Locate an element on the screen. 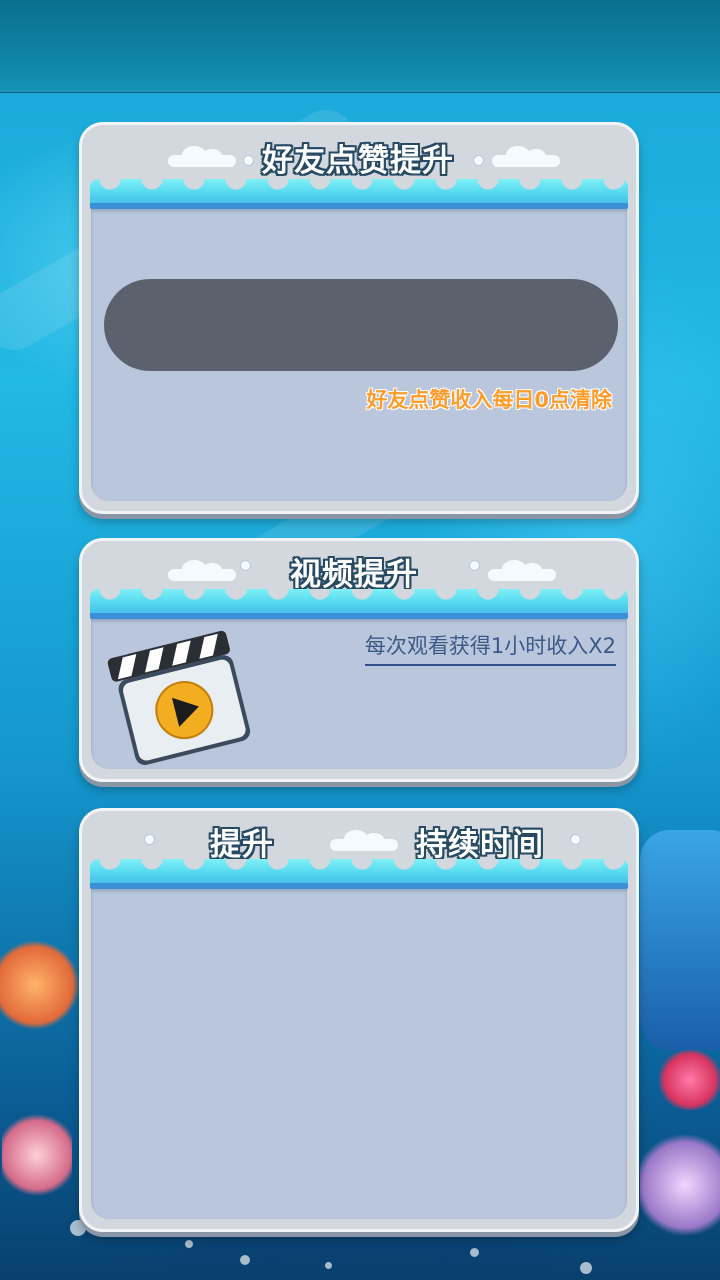 This screenshot has height=1280, width=720. duration-column-header: 持续时间 is located at coordinates (480, 845).